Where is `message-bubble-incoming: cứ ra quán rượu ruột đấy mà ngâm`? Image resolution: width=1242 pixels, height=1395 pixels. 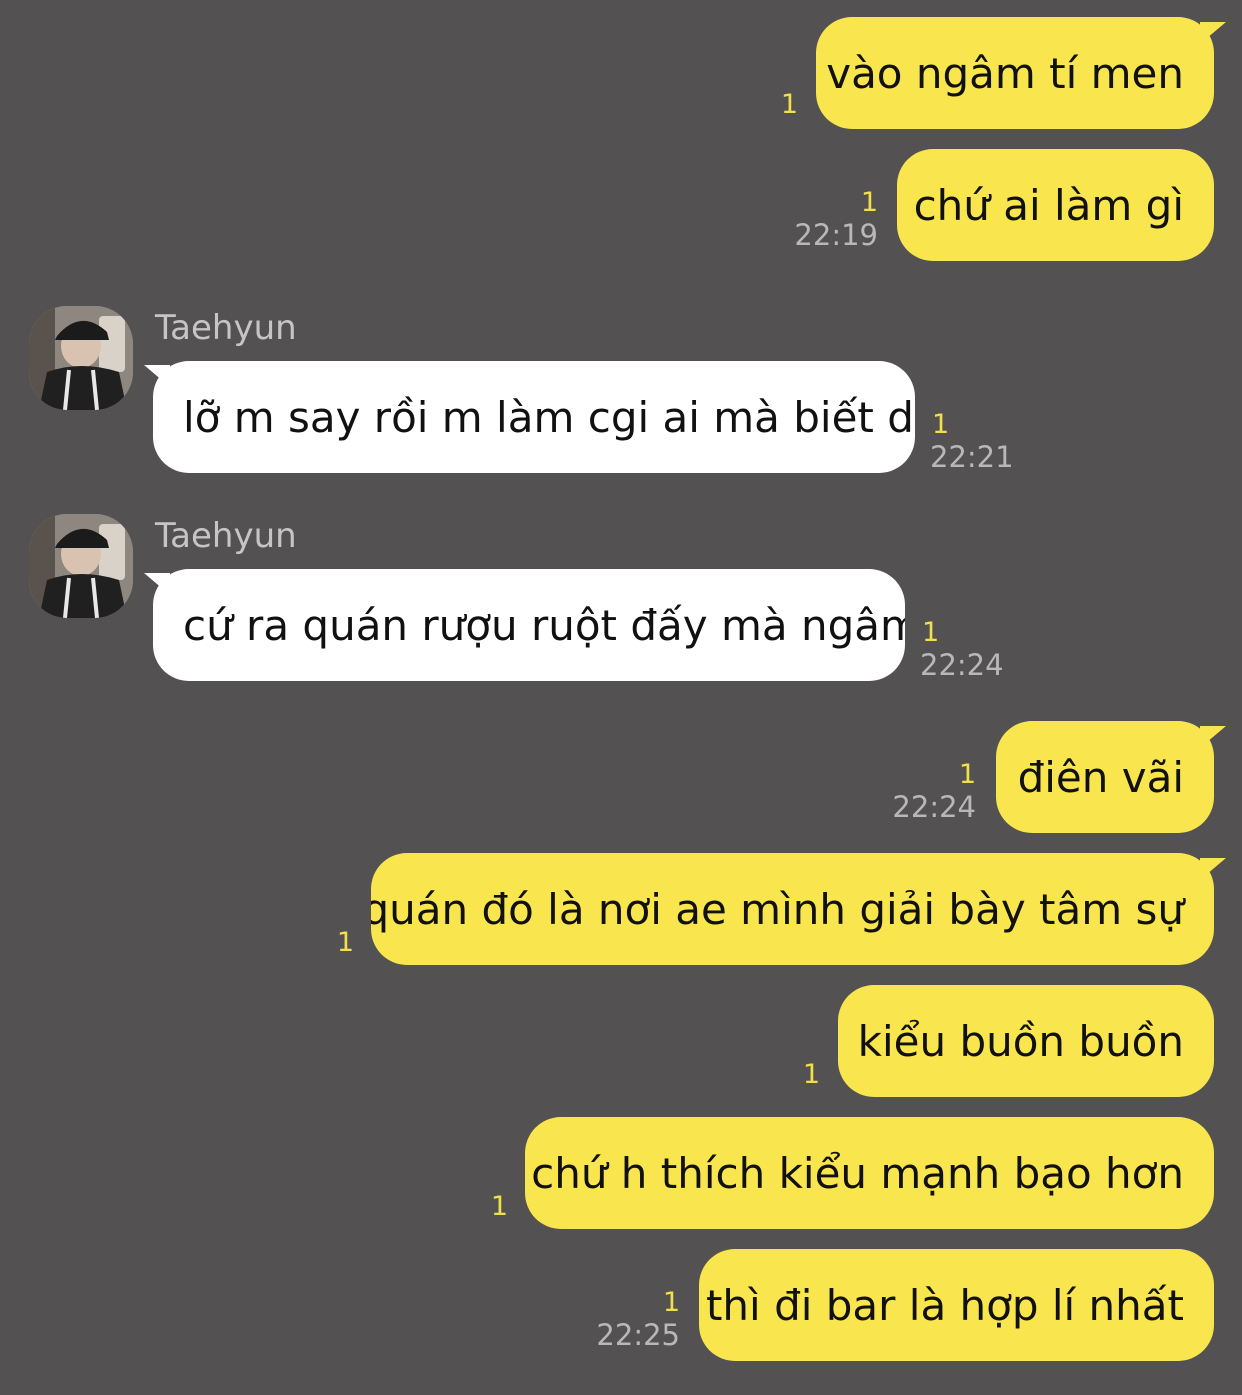 message-bubble-incoming: cứ ra quán rượu ruột đấy mà ngâm is located at coordinates (529, 625).